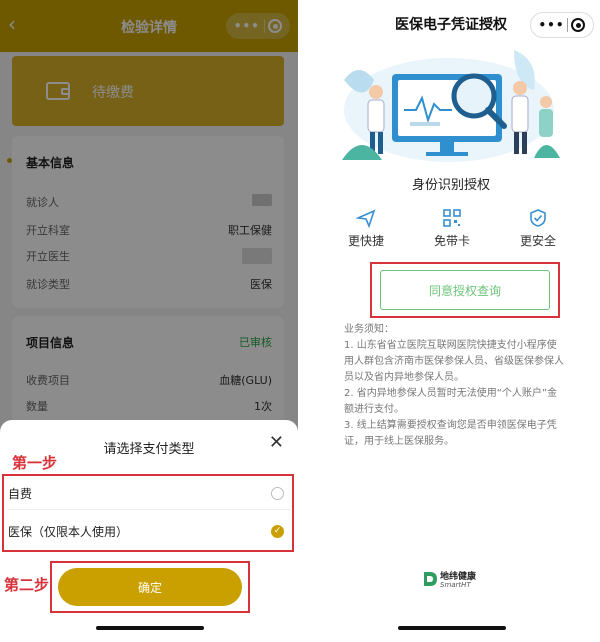  I want to click on notice-heading: 业务须知：, so click(369, 329).